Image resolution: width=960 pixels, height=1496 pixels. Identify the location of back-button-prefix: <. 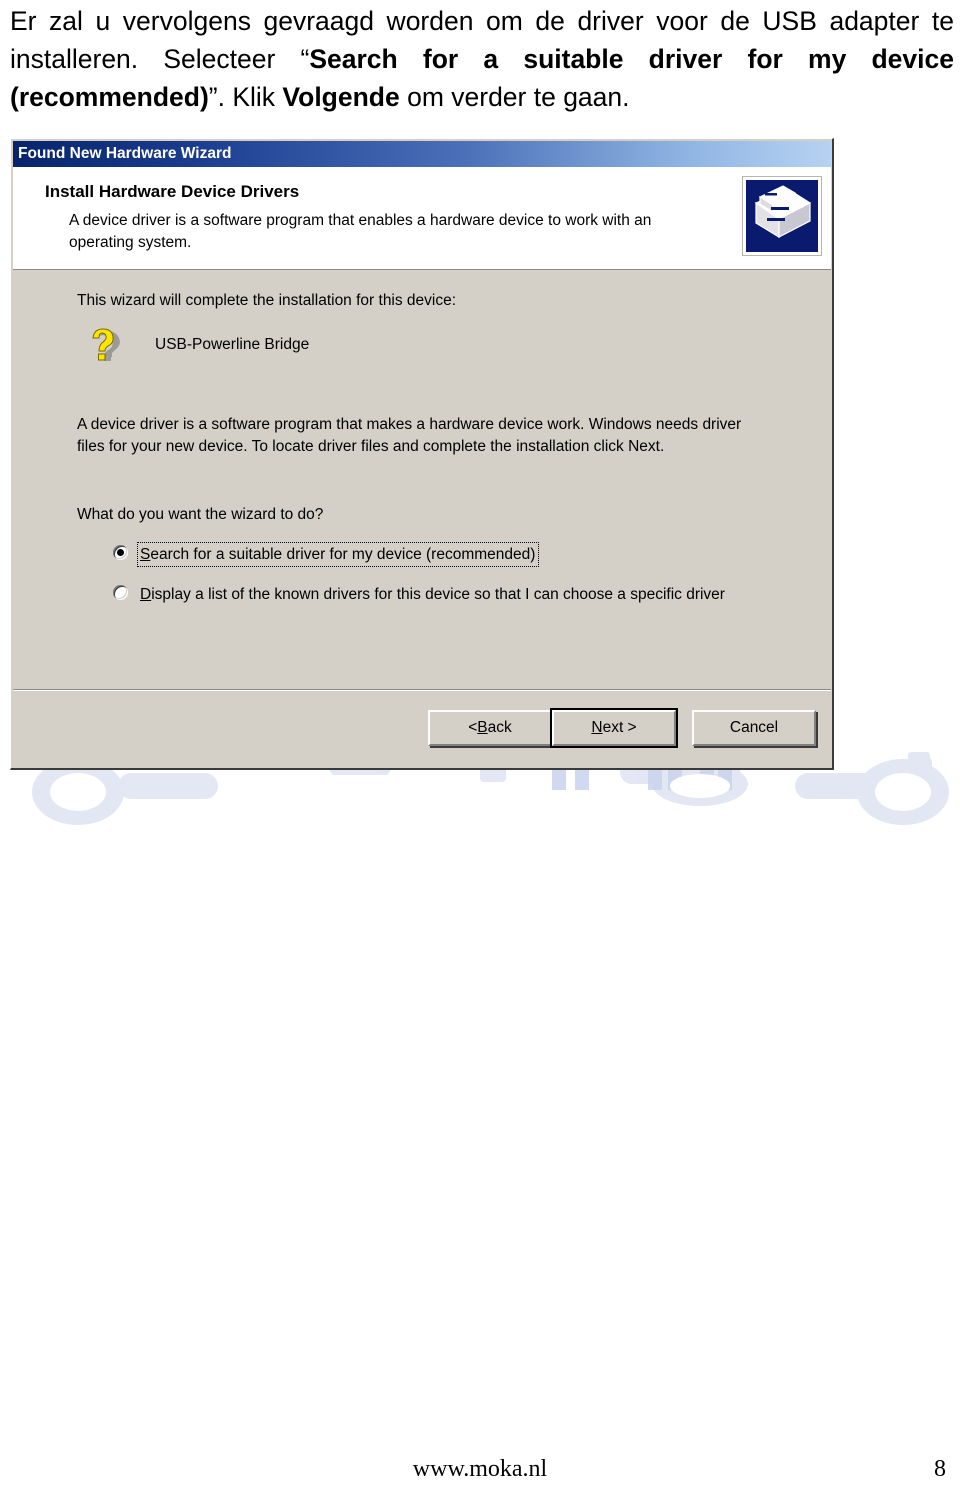
(473, 727).